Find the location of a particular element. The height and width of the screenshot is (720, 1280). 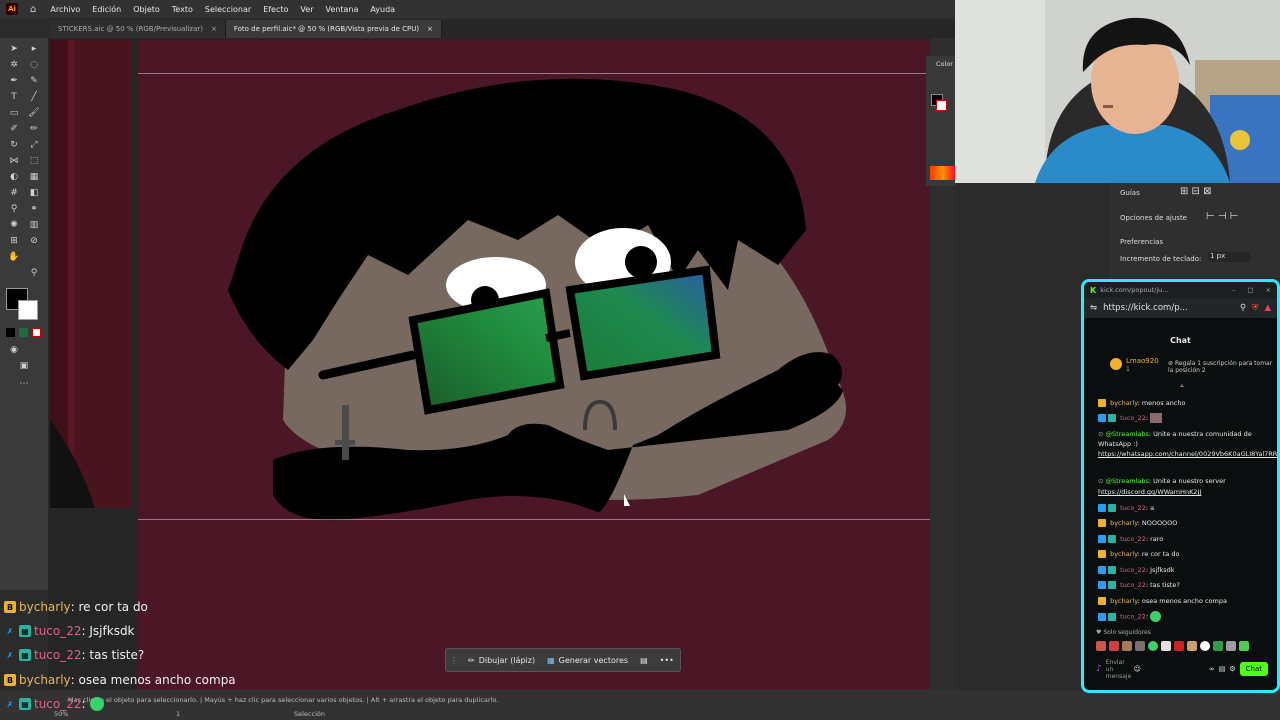

brave-shield-icon: ⛨ is located at coordinates (1255, 308).